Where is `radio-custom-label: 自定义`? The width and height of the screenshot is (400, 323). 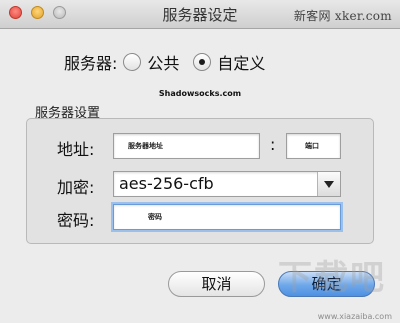 radio-custom-label: 自定义 is located at coordinates (241, 63).